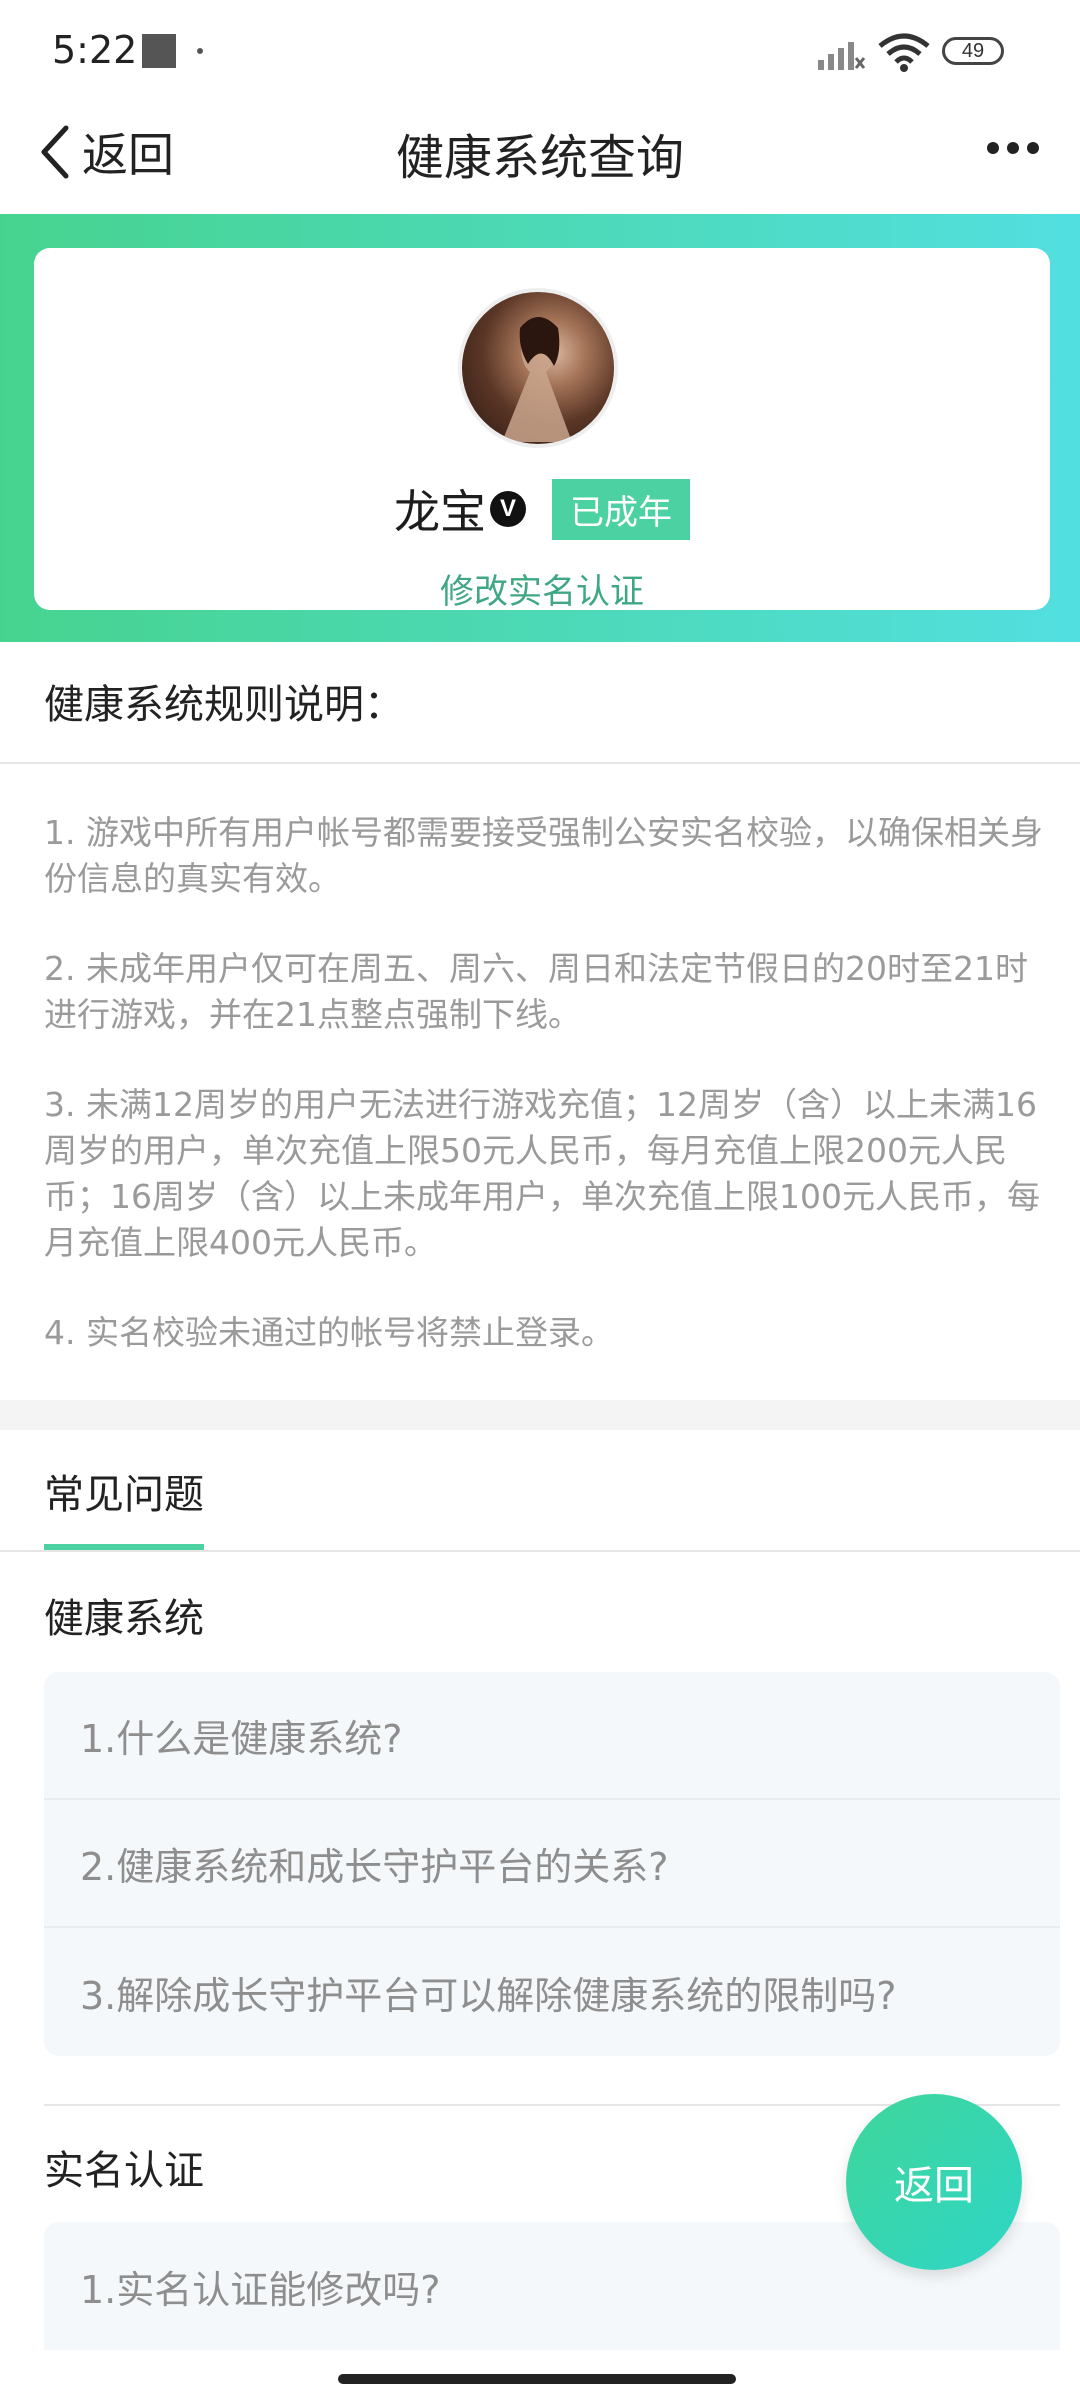 The image size is (1080, 2400). What do you see at coordinates (842, 56) in the screenshot?
I see `signal-icon` at bounding box center [842, 56].